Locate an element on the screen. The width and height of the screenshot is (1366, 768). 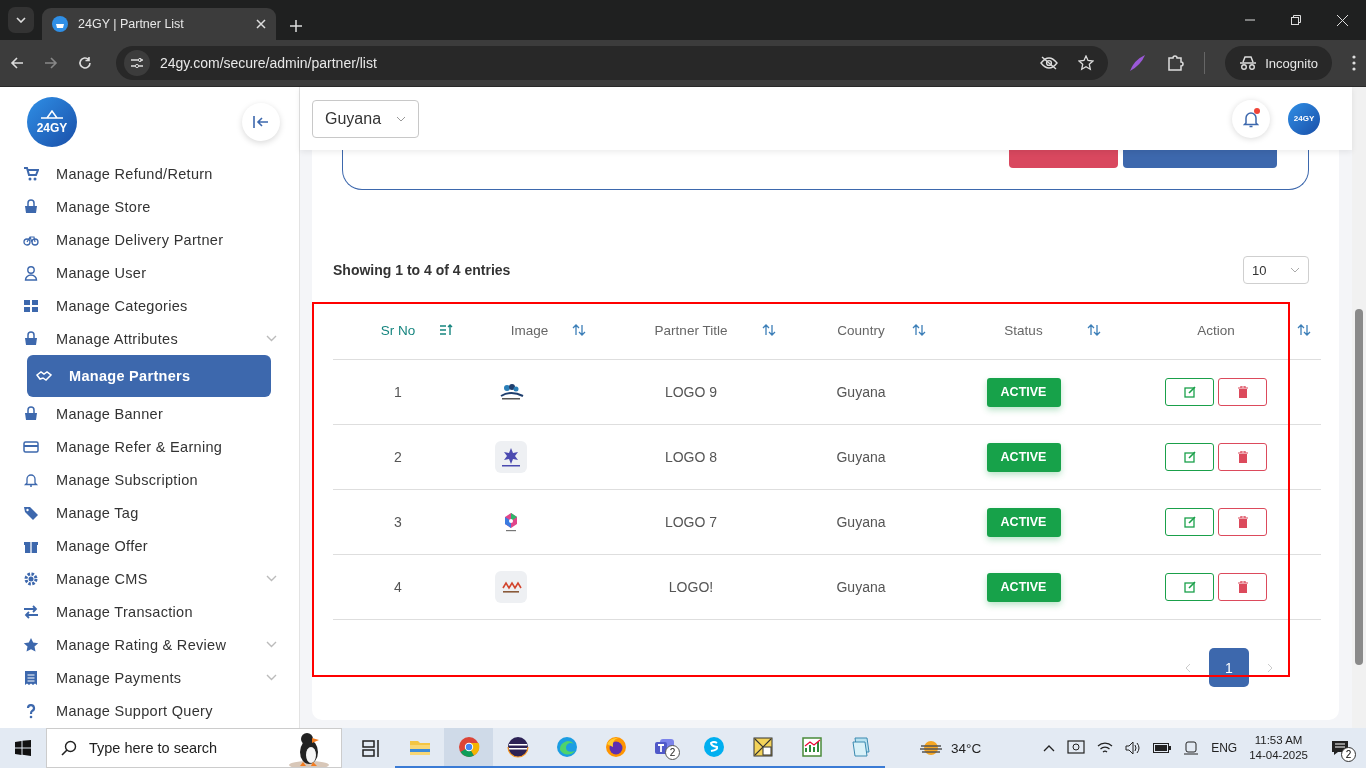
clock-date: 14-04-2025 is located at coordinates (1278, 755).